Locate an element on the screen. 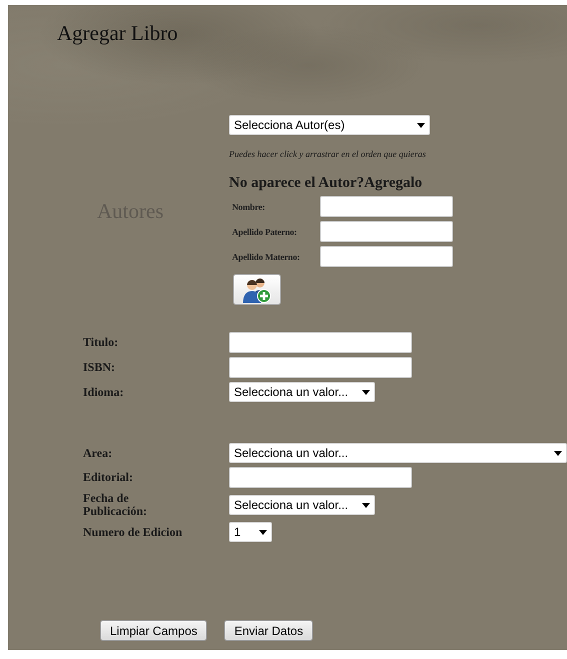  field-label: Area: is located at coordinates (98, 453).